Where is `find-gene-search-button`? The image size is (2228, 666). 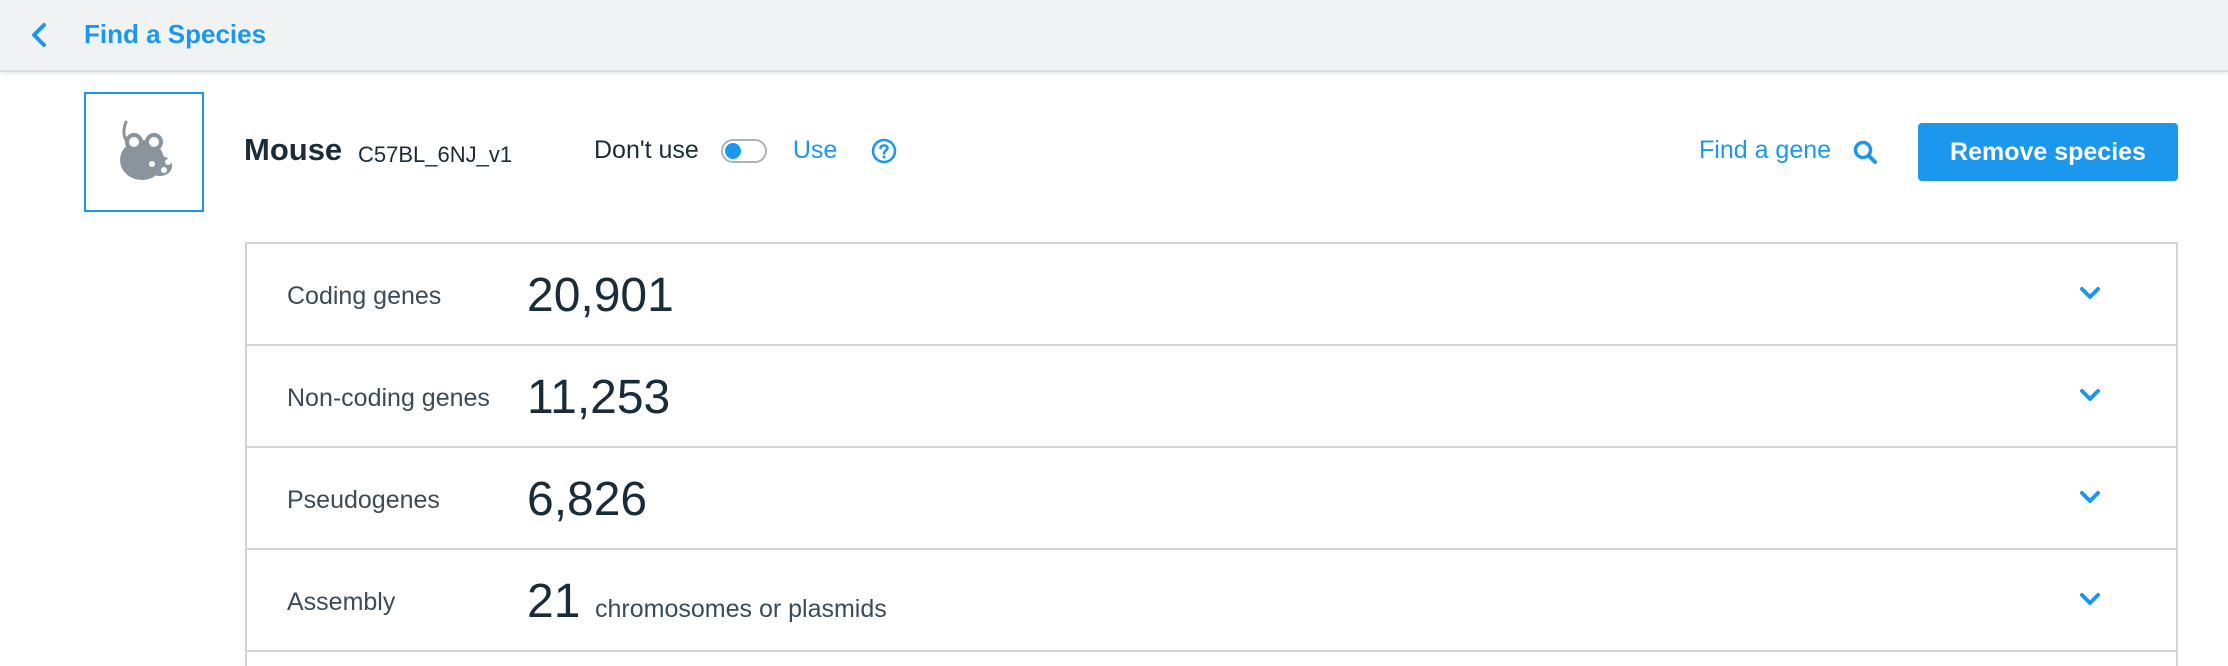
find-gene-search-button is located at coordinates (1865, 152).